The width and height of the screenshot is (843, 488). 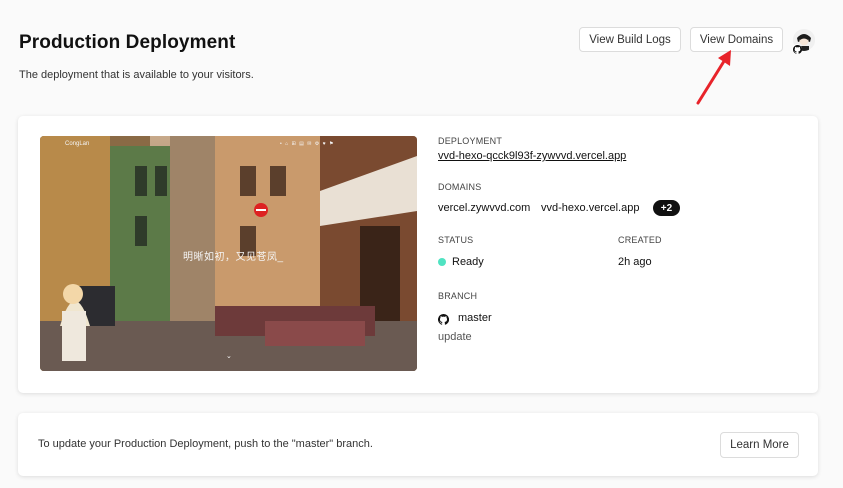 What do you see at coordinates (458, 296) in the screenshot?
I see `branch-label: BRANCH` at bounding box center [458, 296].